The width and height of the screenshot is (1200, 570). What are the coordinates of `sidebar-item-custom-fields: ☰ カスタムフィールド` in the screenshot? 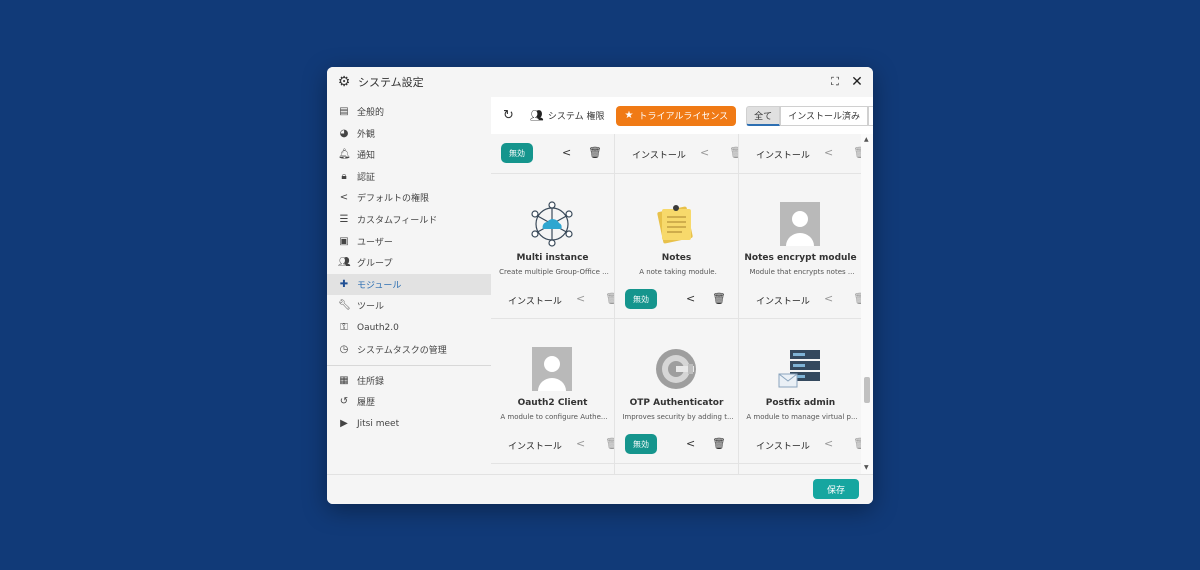 It's located at (409, 219).